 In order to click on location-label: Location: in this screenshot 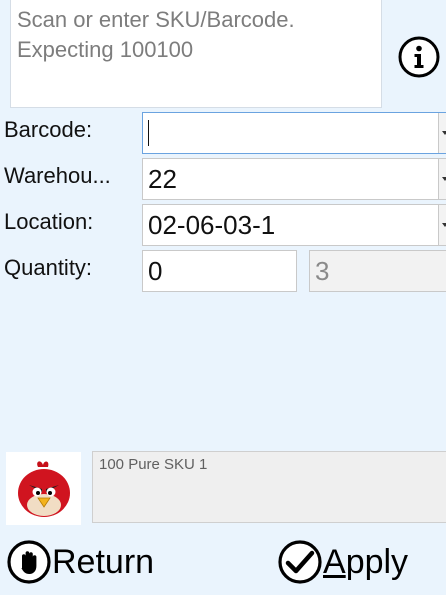, I will do `click(49, 221)`.